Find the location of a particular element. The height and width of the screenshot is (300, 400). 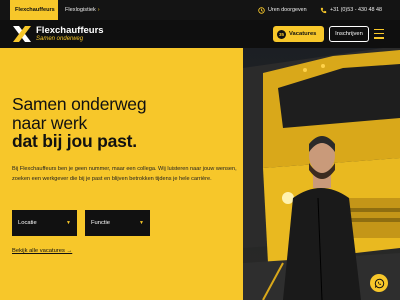

inschrijven-button: Inschrijven is located at coordinates (349, 34).